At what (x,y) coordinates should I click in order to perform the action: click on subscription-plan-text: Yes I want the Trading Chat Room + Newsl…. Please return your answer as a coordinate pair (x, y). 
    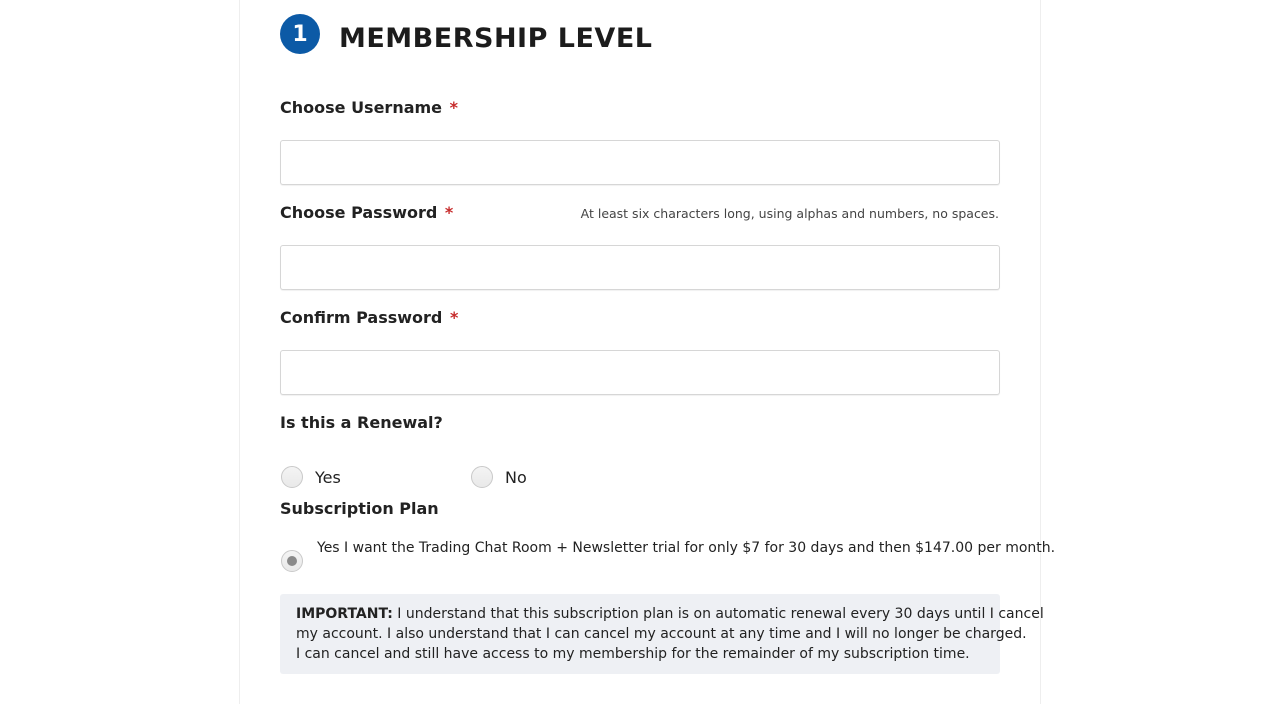
    Looking at the image, I should click on (686, 548).